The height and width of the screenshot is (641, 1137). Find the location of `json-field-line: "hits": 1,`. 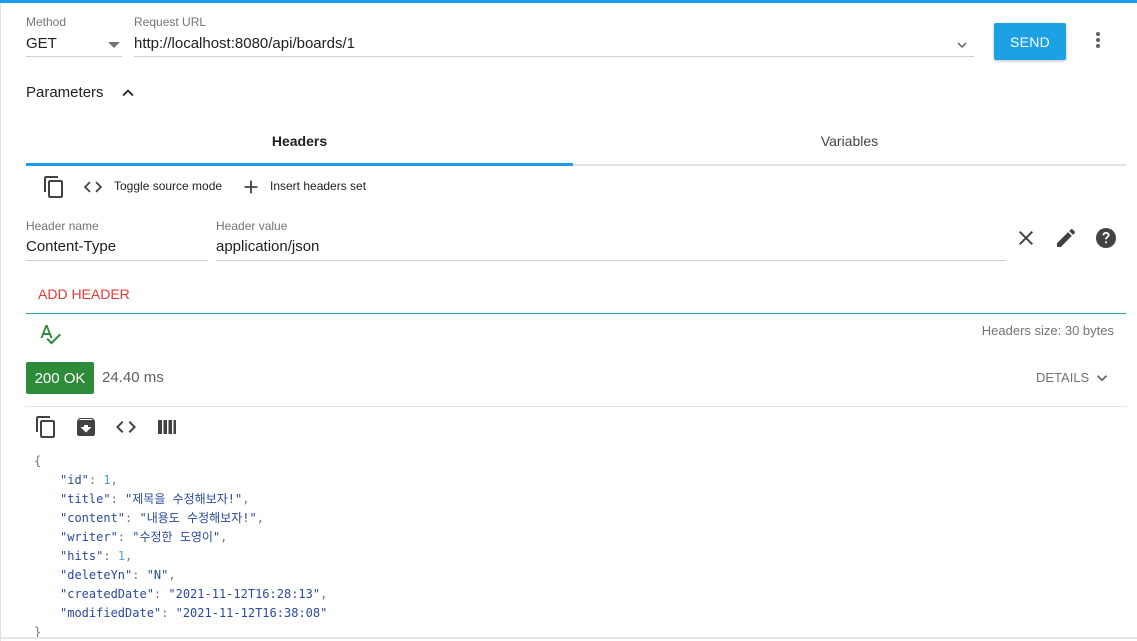

json-field-line: "hits": 1, is located at coordinates (96, 556).